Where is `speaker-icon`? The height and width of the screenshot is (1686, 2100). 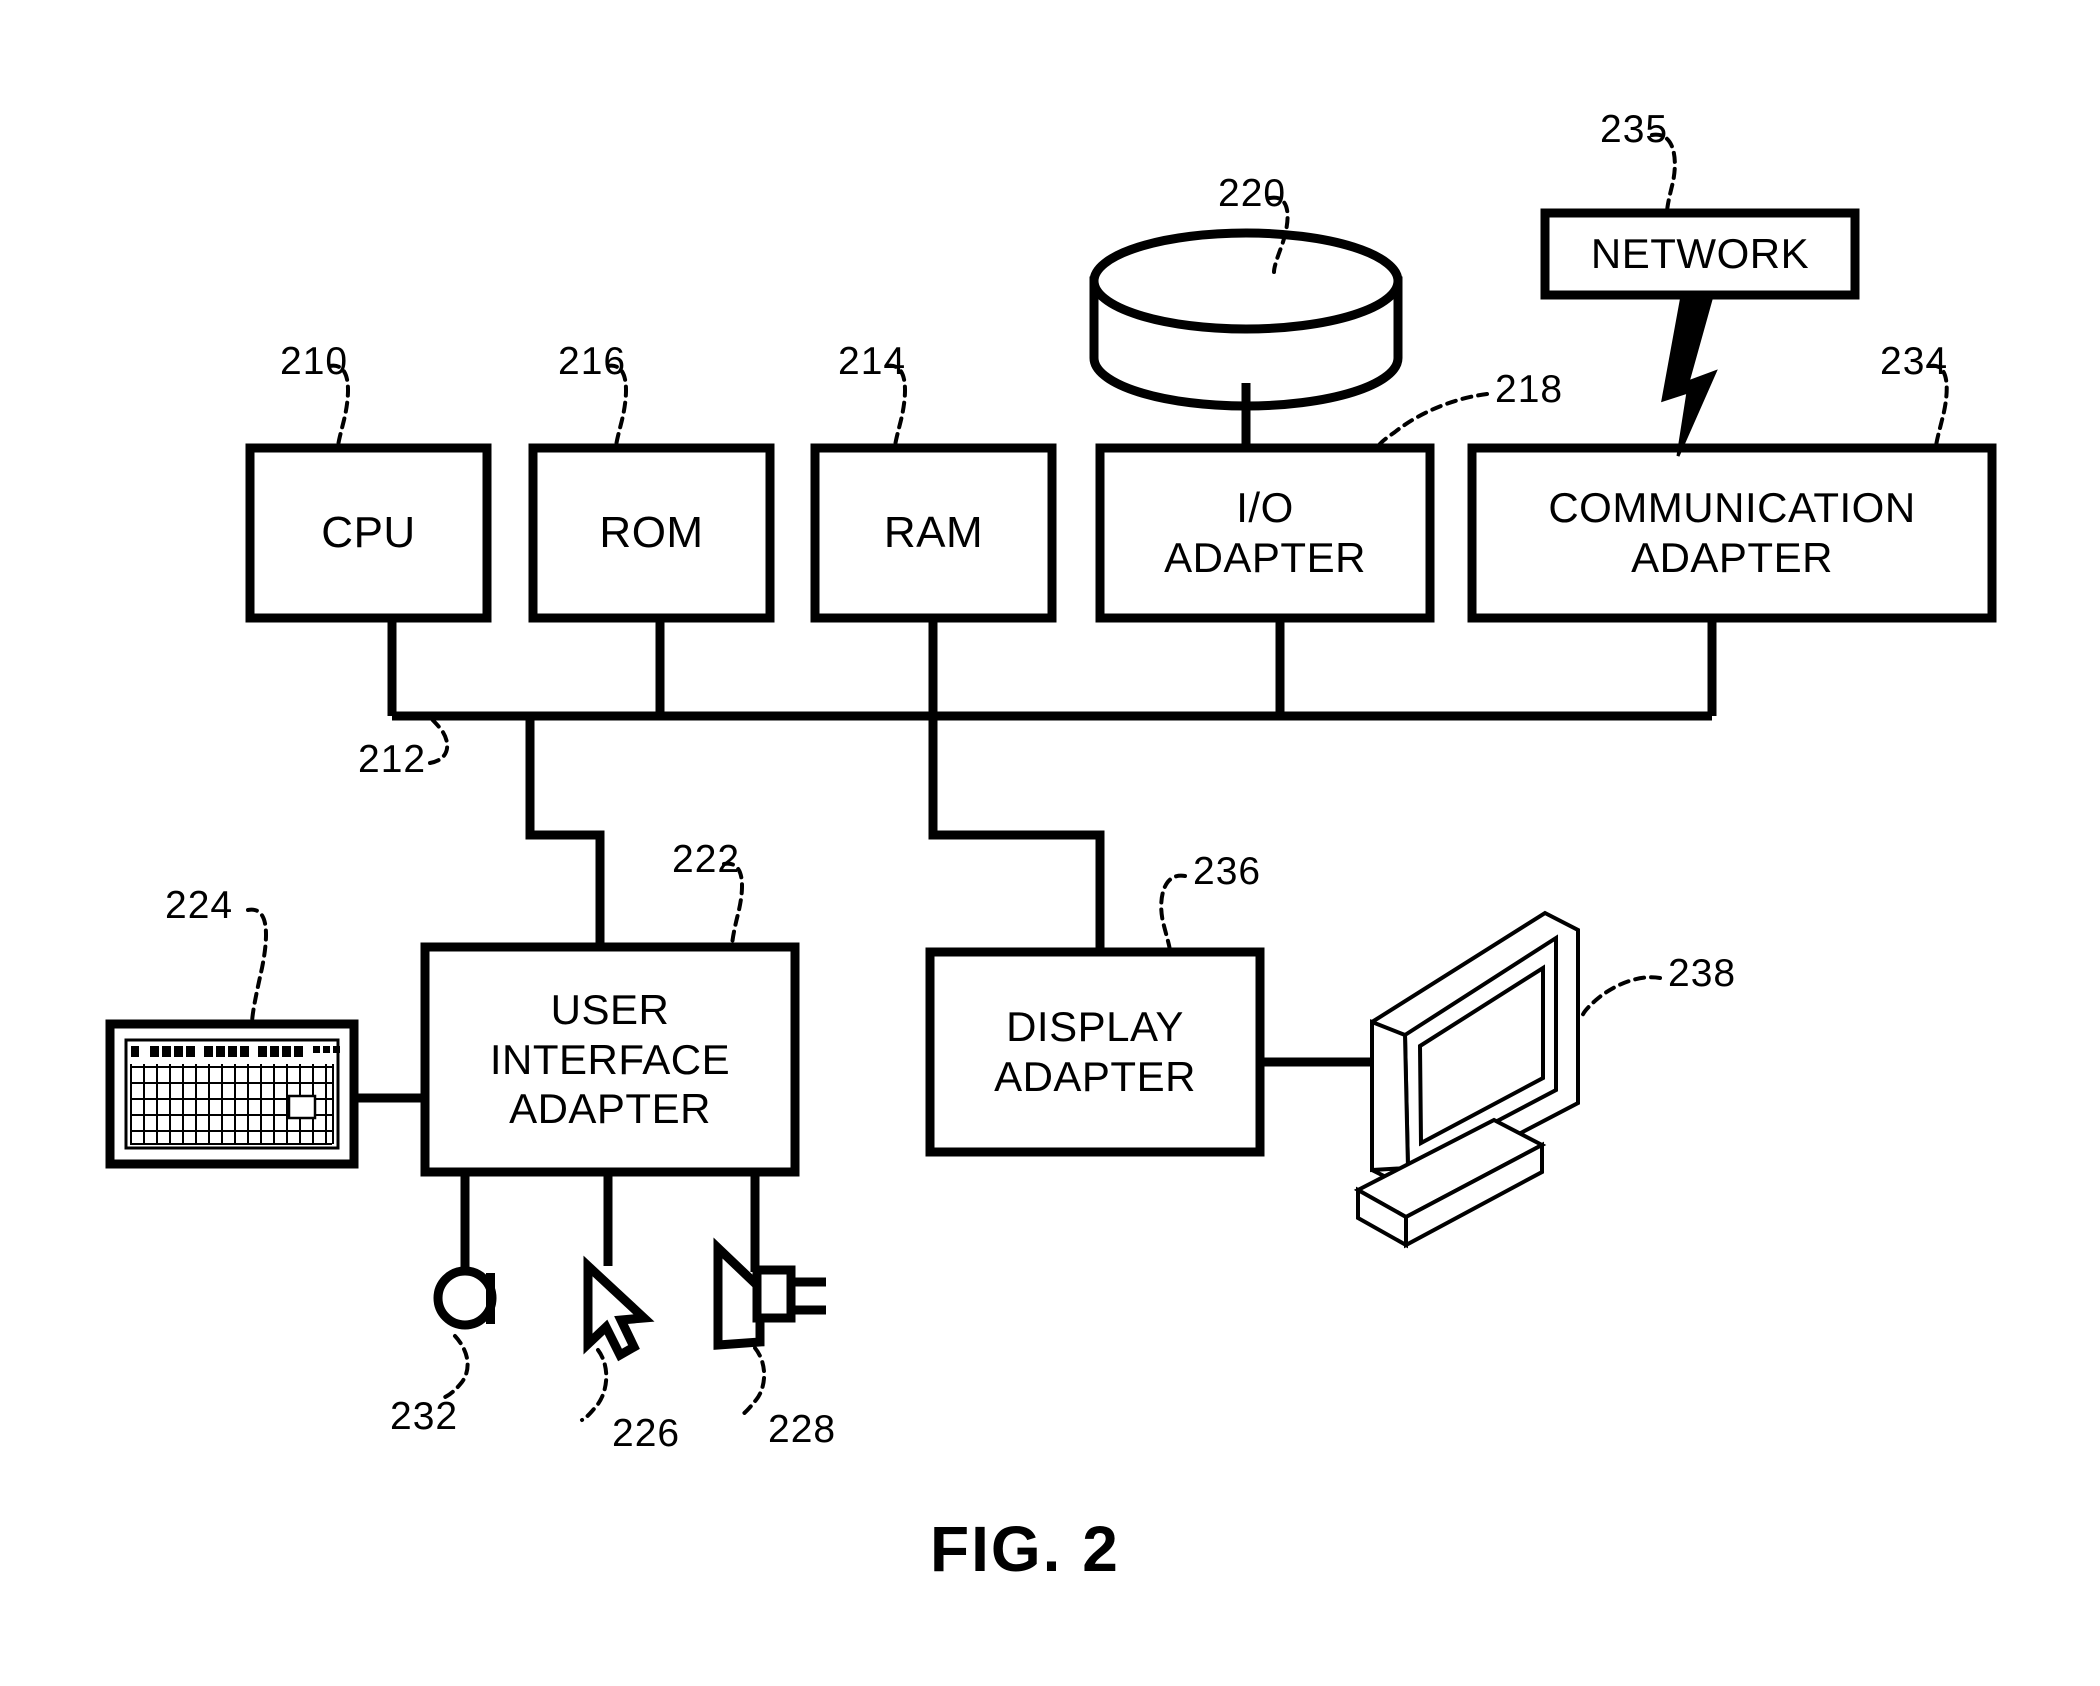 speaker-icon is located at coordinates (769, 1293).